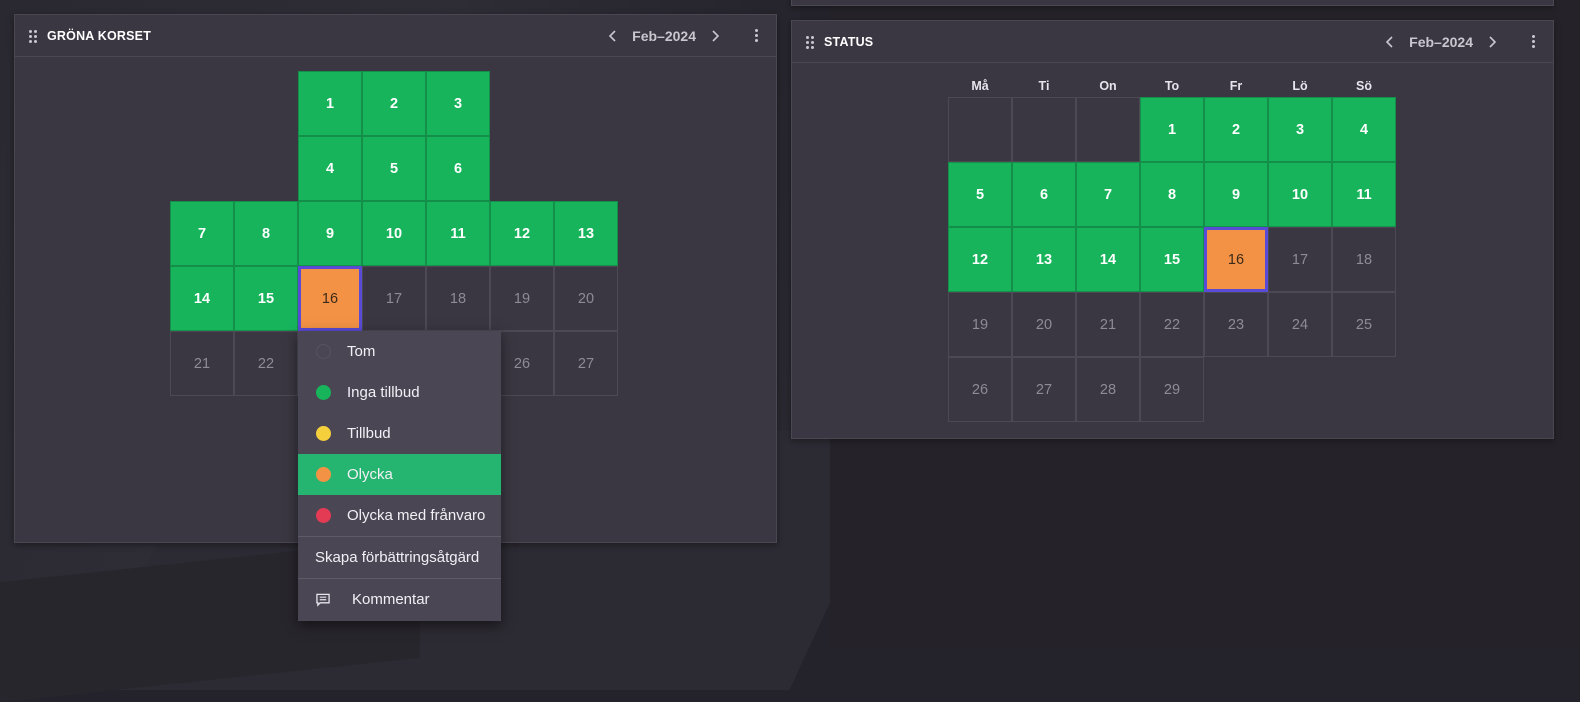  Describe the element at coordinates (323, 433) in the screenshot. I see `yellow-status-dot-icon` at that location.